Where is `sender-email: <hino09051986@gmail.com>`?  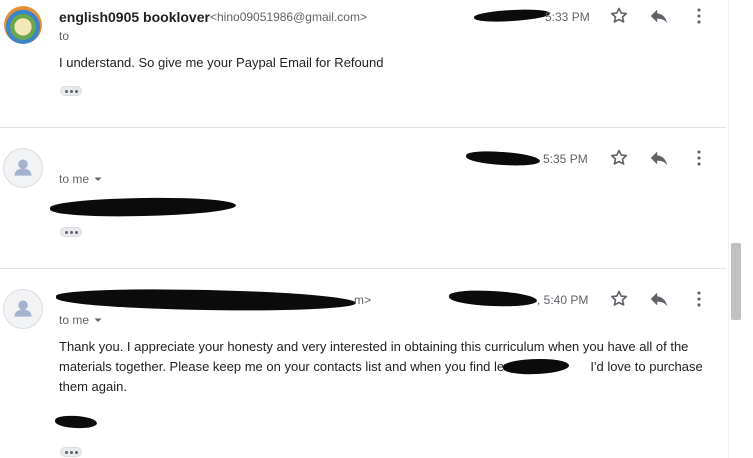 sender-email: <hino09051986@gmail.com> is located at coordinates (288, 17).